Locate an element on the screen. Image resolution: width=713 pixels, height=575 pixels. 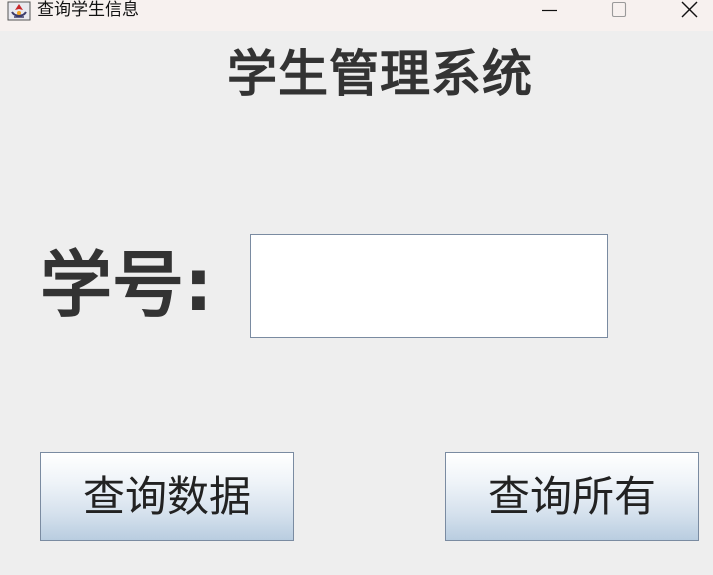
student-id-label: 学号: is located at coordinates (126, 285).